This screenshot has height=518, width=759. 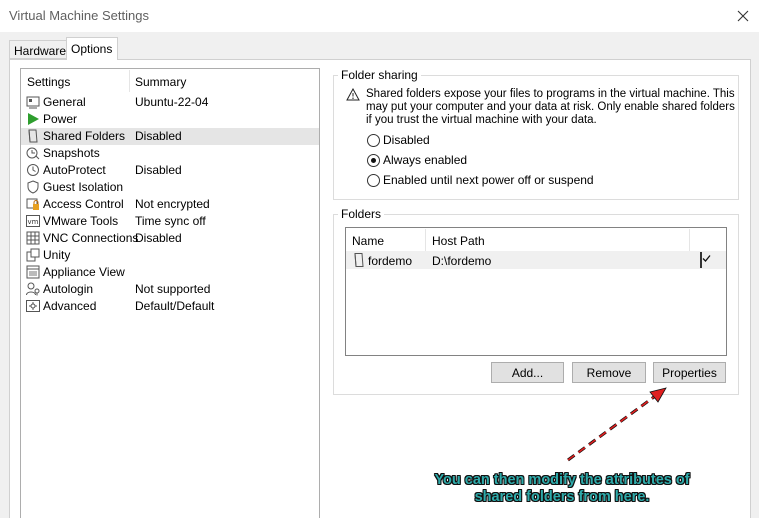 I want to click on vnc-icon, so click(x=33, y=238).